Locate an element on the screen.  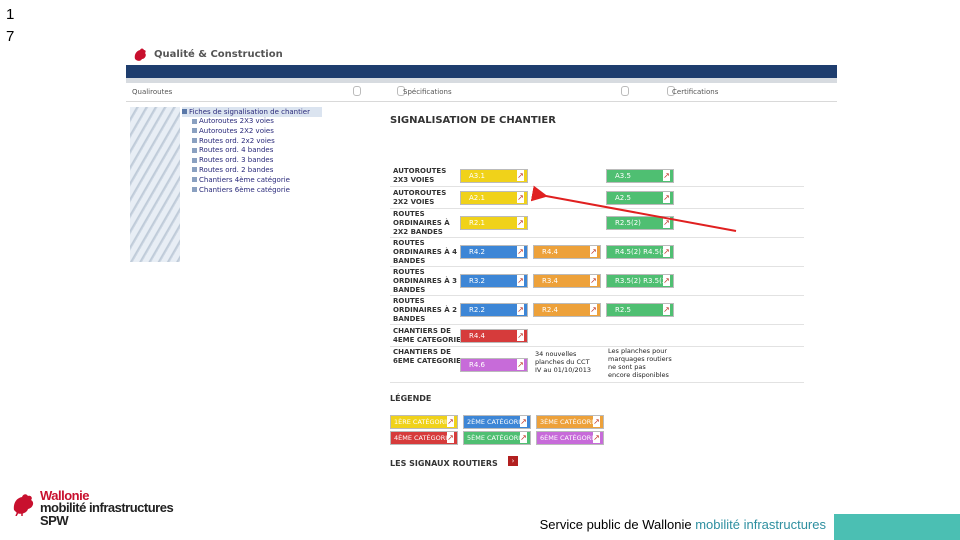
legend-label: 3ÈME CATÉGORIE is located at coordinates (569, 422).